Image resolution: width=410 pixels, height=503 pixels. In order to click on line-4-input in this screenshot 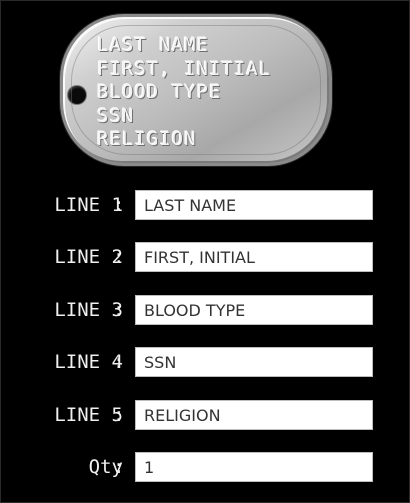, I will do `click(254, 362)`.